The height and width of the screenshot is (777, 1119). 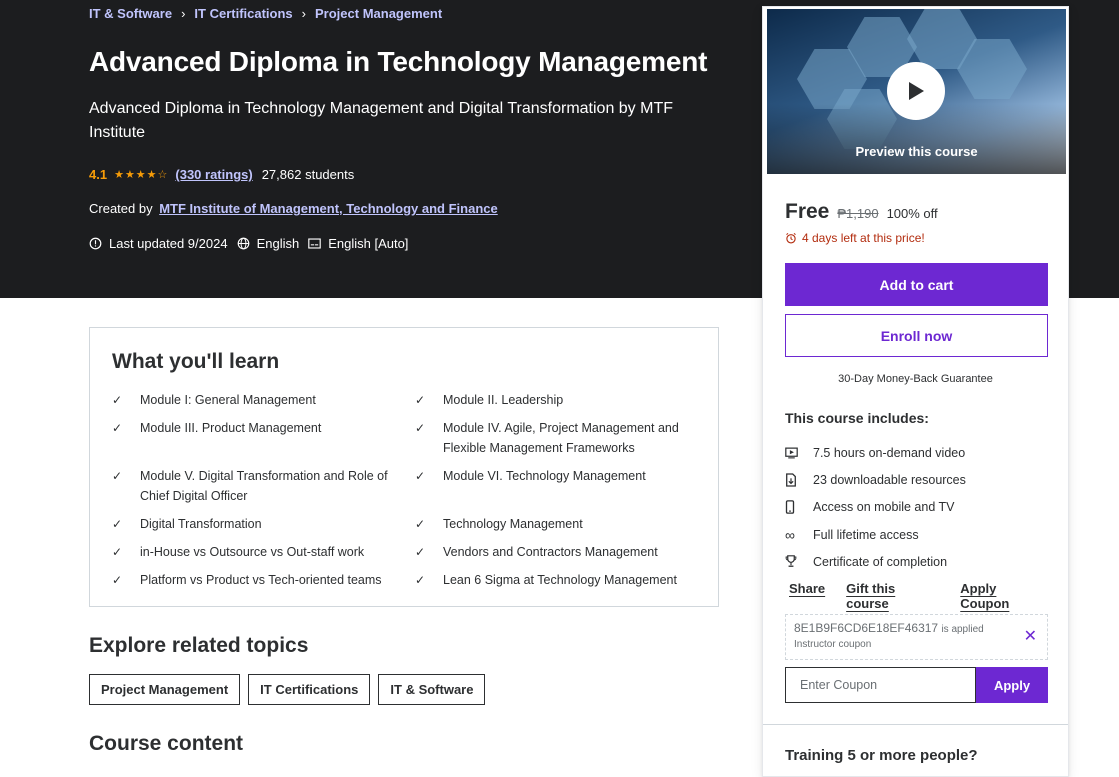 What do you see at coordinates (121, 208) in the screenshot?
I see `created-by-label: Created by` at bounding box center [121, 208].